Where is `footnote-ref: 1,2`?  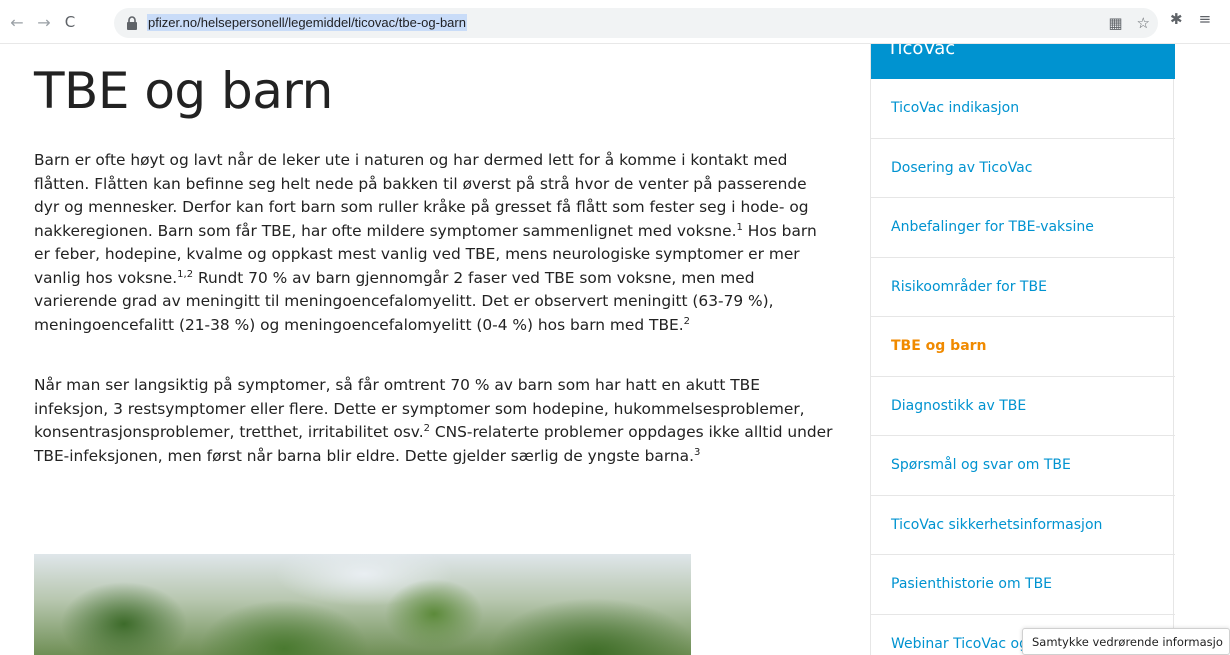 footnote-ref: 1,2 is located at coordinates (185, 273).